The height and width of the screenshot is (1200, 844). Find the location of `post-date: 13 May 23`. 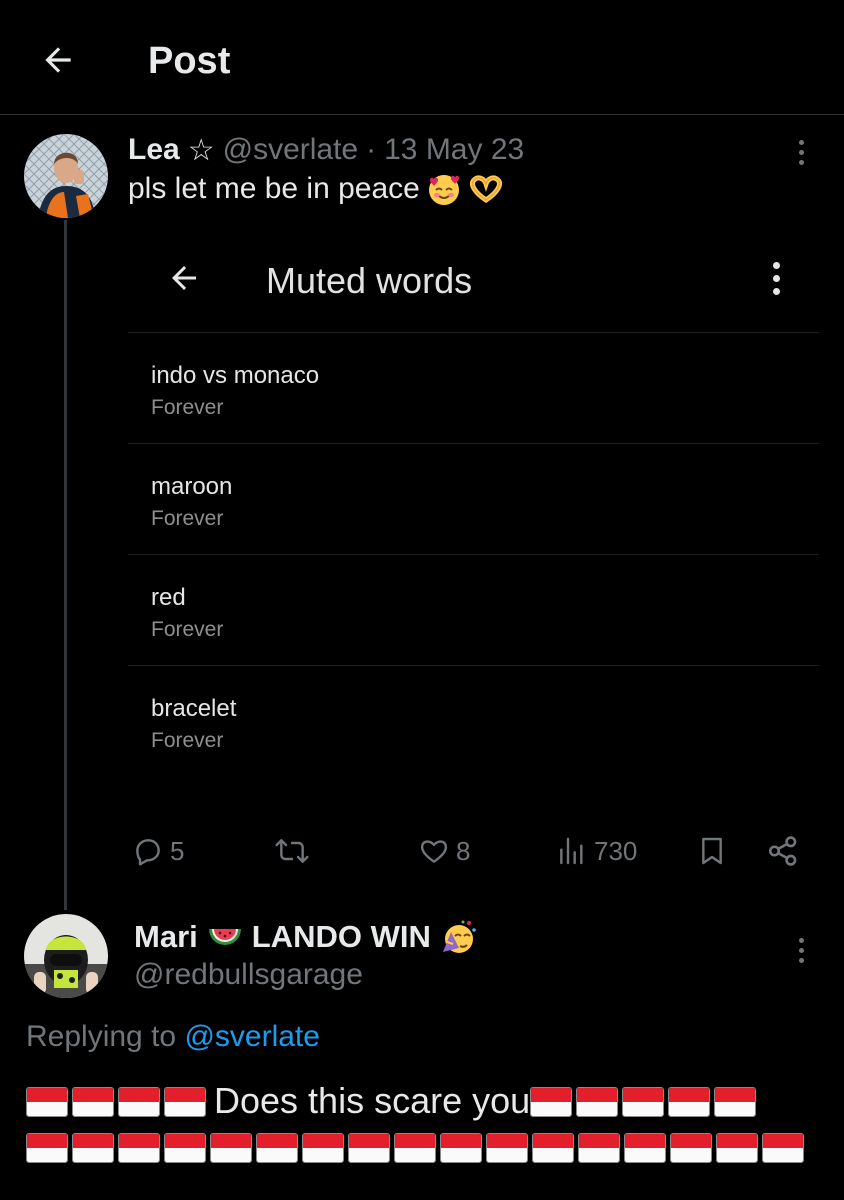

post-date: 13 May 23 is located at coordinates (454, 150).